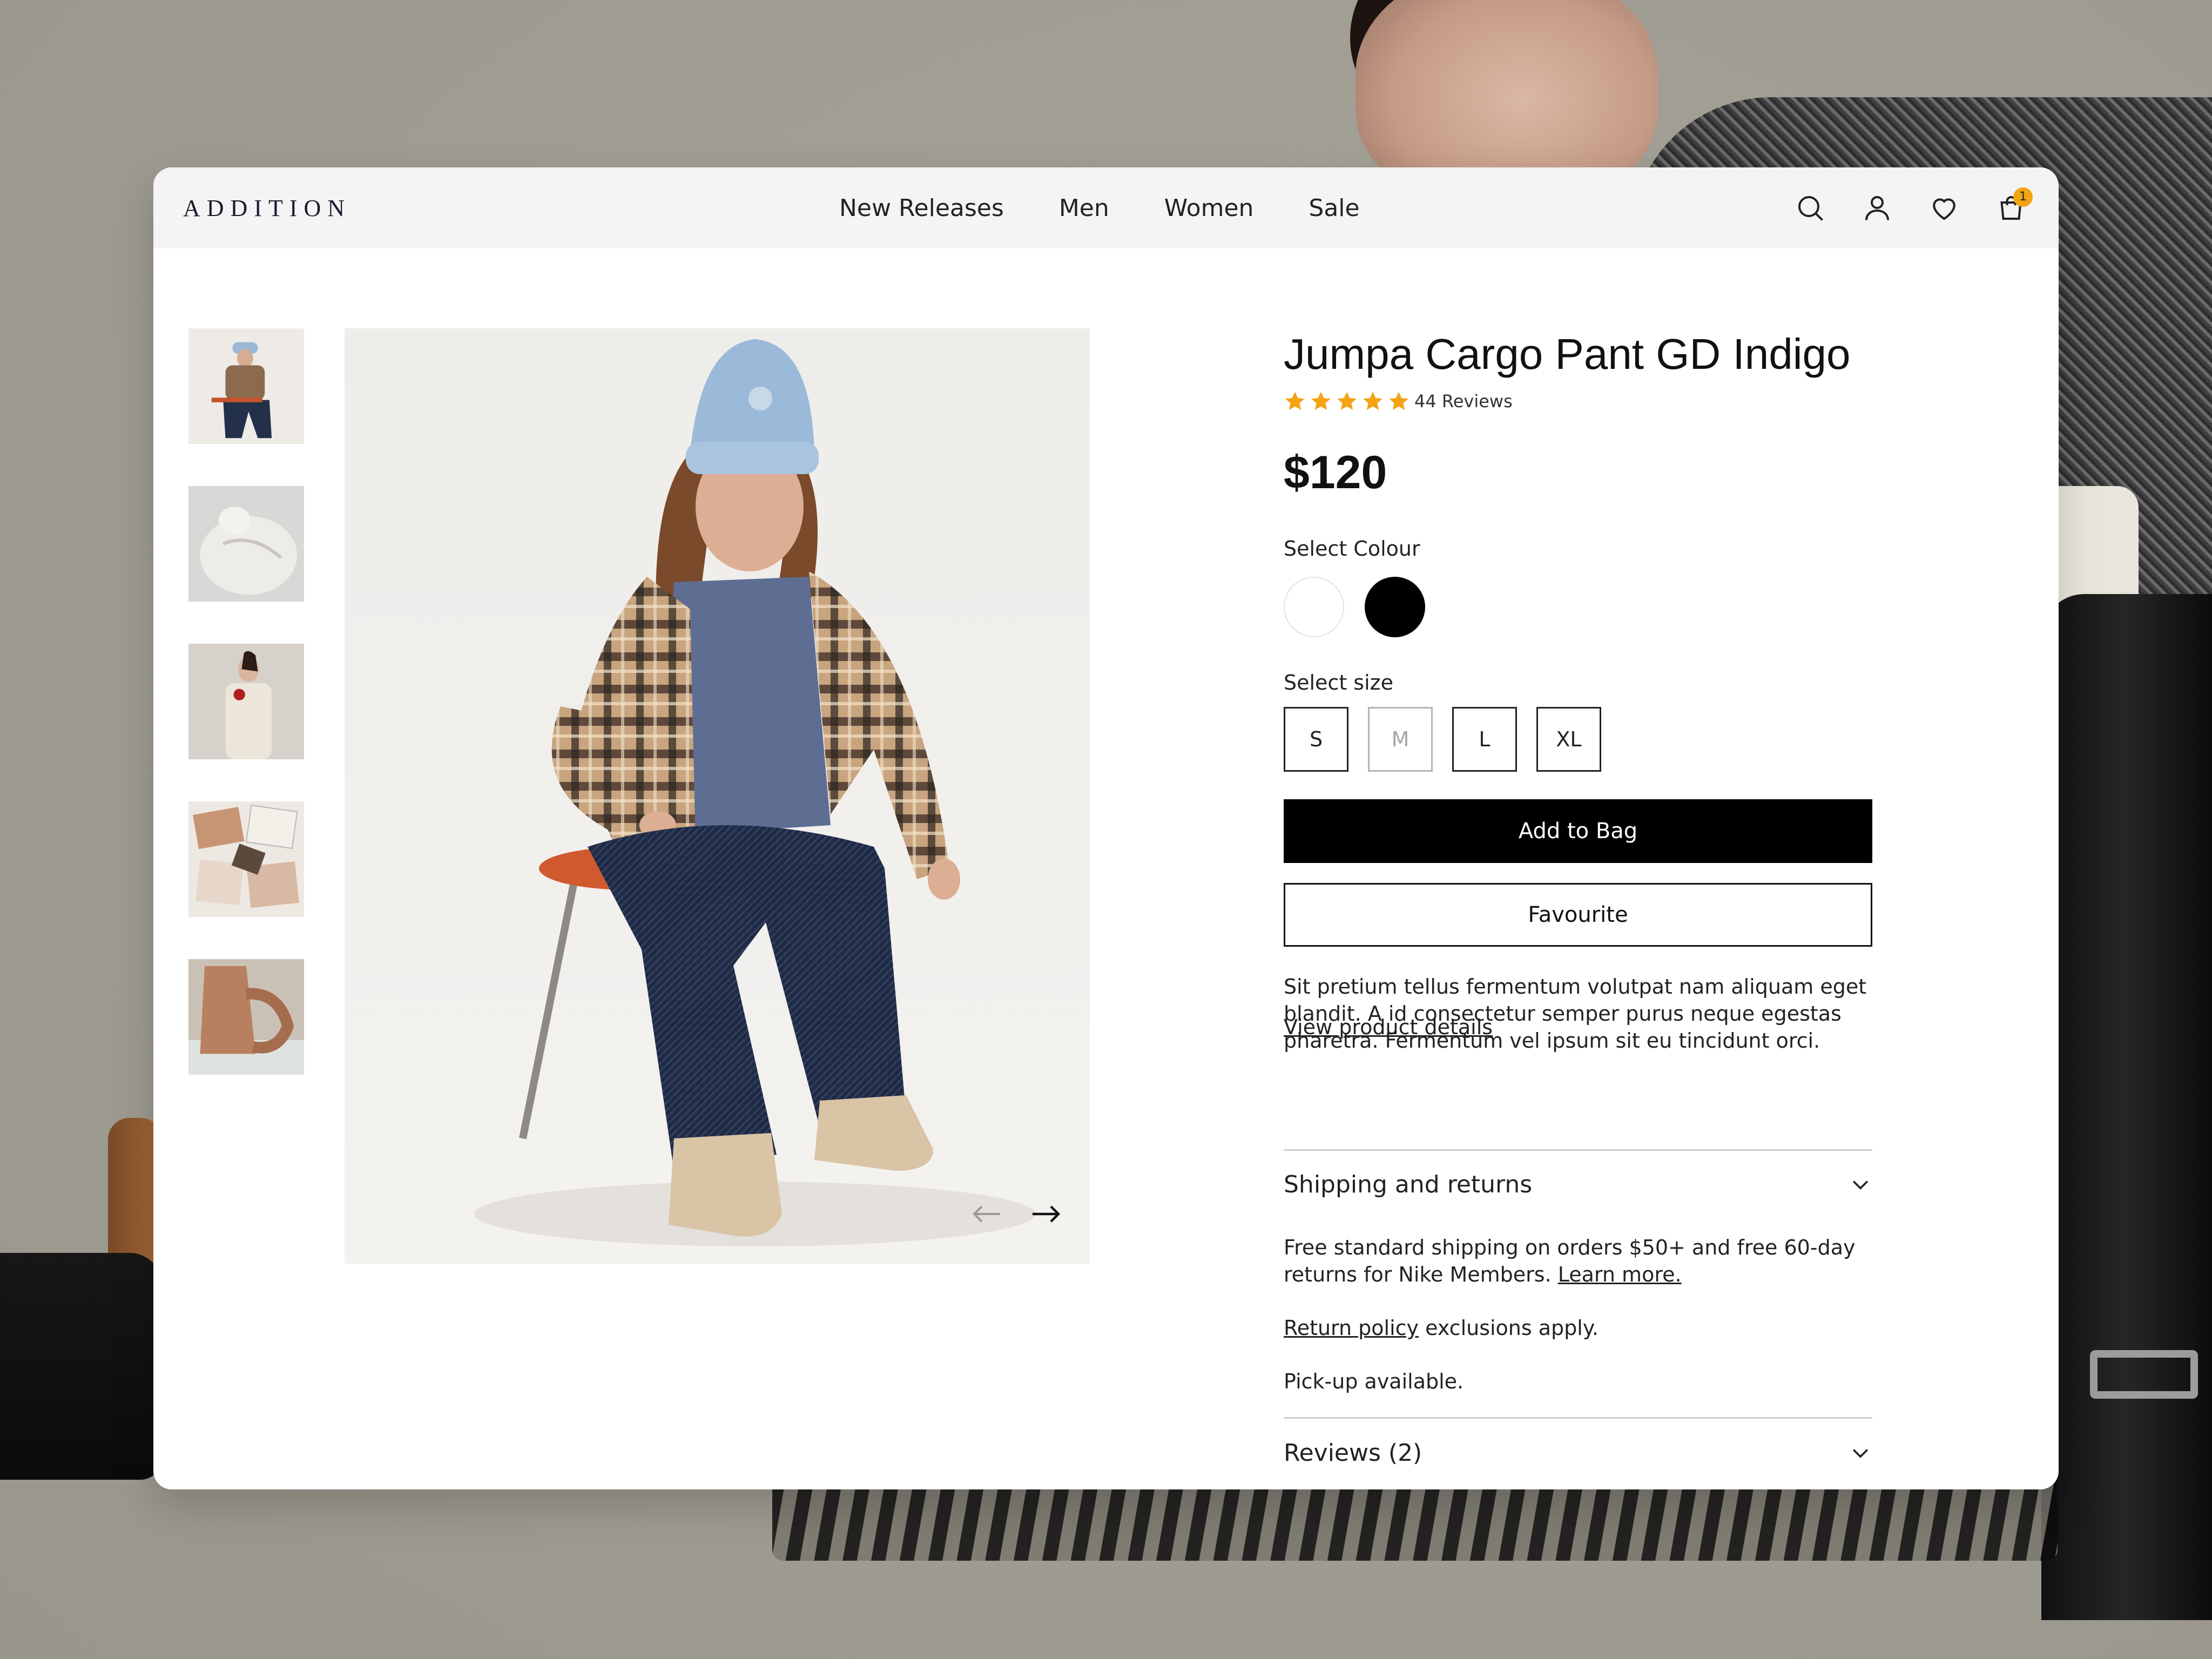  Describe the element at coordinates (1463, 401) in the screenshot. I see `reviews-count-link: 44 Reviews` at that location.